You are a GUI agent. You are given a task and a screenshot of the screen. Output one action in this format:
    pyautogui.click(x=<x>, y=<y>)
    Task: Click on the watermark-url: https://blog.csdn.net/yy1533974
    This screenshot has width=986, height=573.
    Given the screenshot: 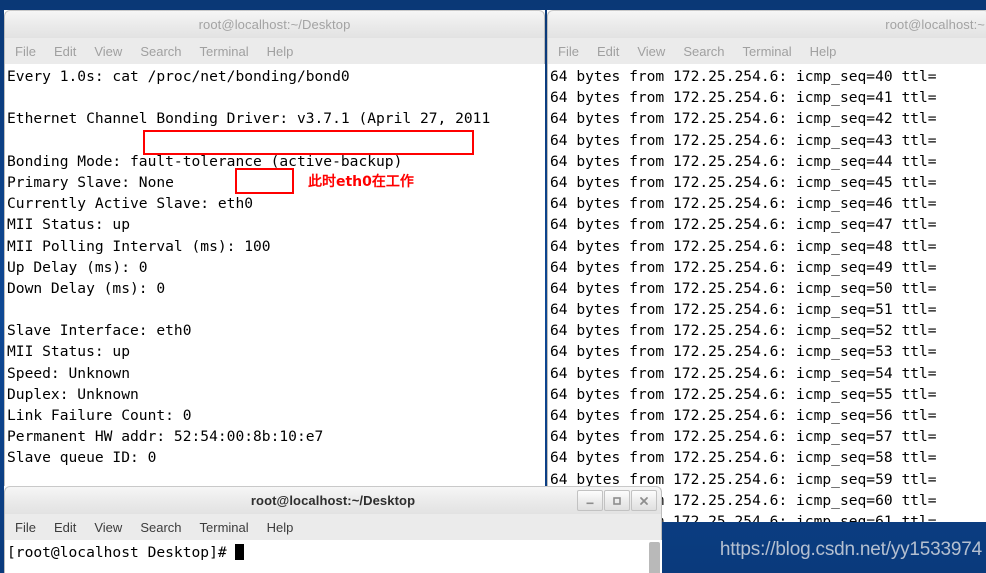 What is the action you would take?
    pyautogui.click(x=850, y=549)
    